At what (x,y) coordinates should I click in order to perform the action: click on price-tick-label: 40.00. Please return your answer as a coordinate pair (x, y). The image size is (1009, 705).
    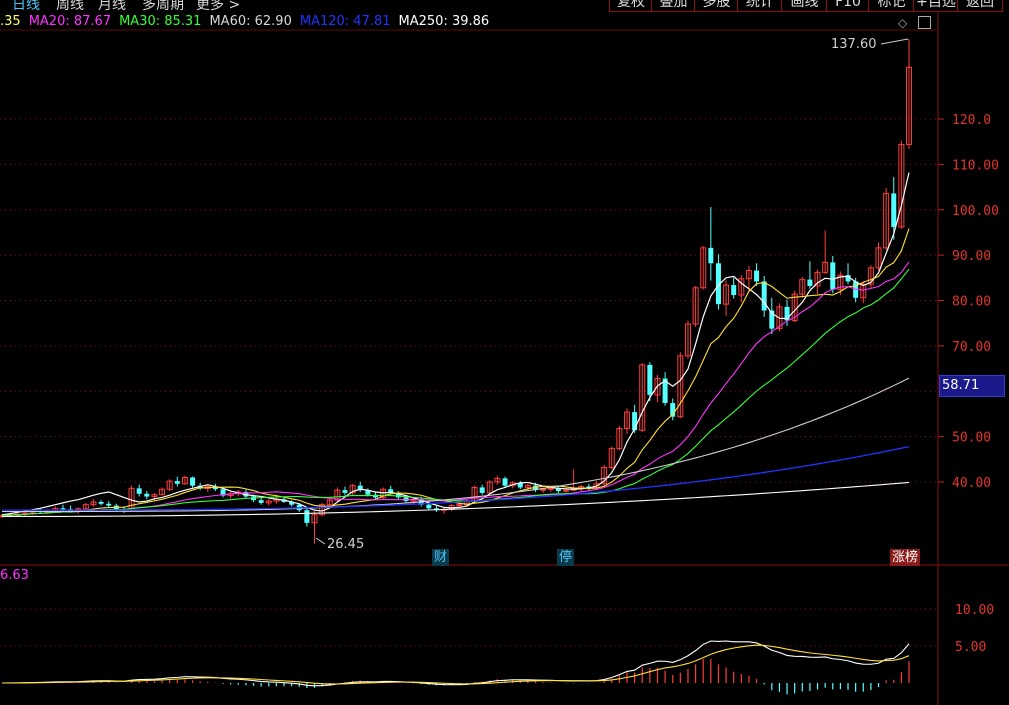
    Looking at the image, I should click on (971, 483).